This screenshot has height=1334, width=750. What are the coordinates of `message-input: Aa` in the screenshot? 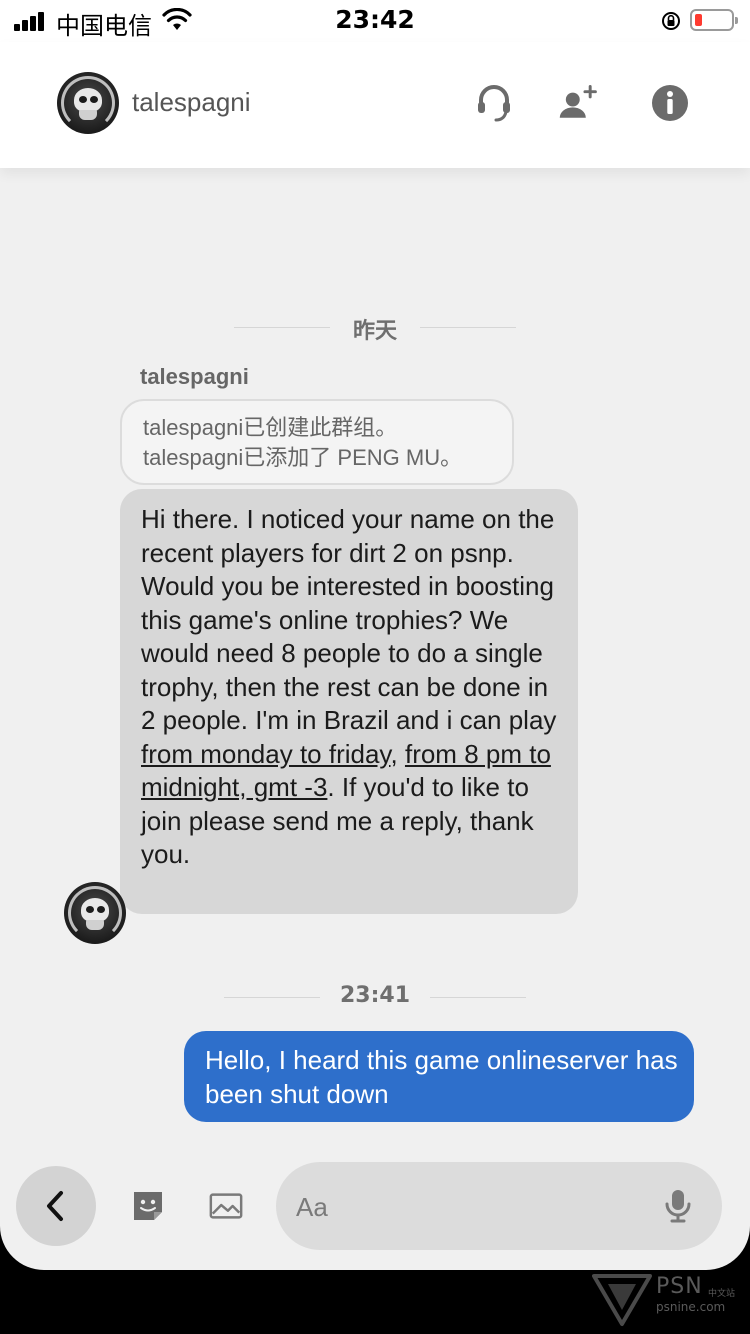 It's located at (499, 1206).